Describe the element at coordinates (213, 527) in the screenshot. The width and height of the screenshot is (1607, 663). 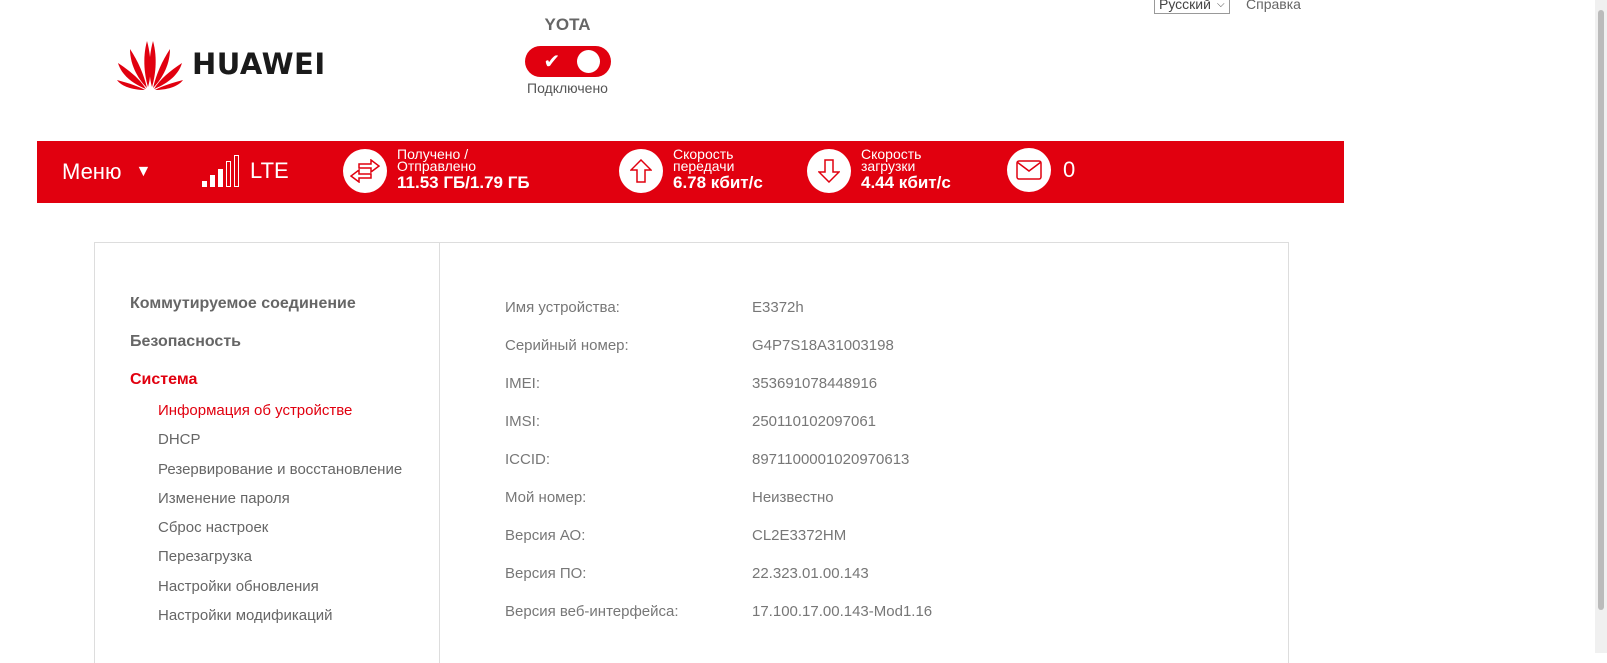
I see `sidebar-item-reset: Сброс настроек` at that location.